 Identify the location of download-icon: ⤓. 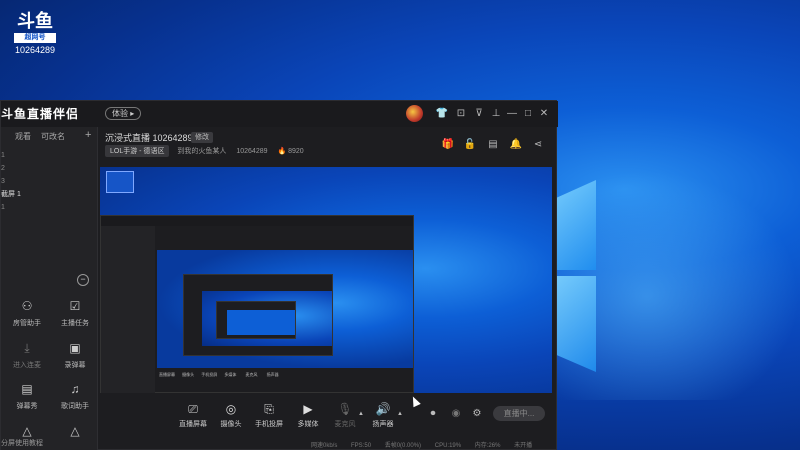
(27, 348).